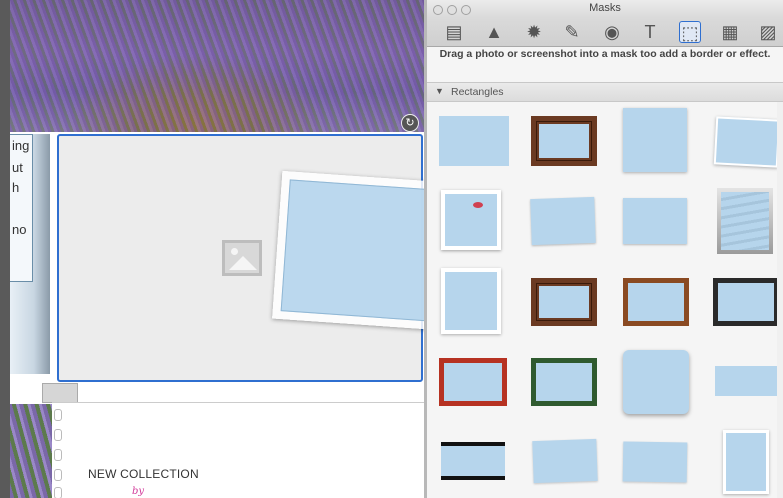 Image resolution: width=783 pixels, height=498 pixels. What do you see at coordinates (21, 145) in the screenshot?
I see `text-fragment: ing` at bounding box center [21, 145].